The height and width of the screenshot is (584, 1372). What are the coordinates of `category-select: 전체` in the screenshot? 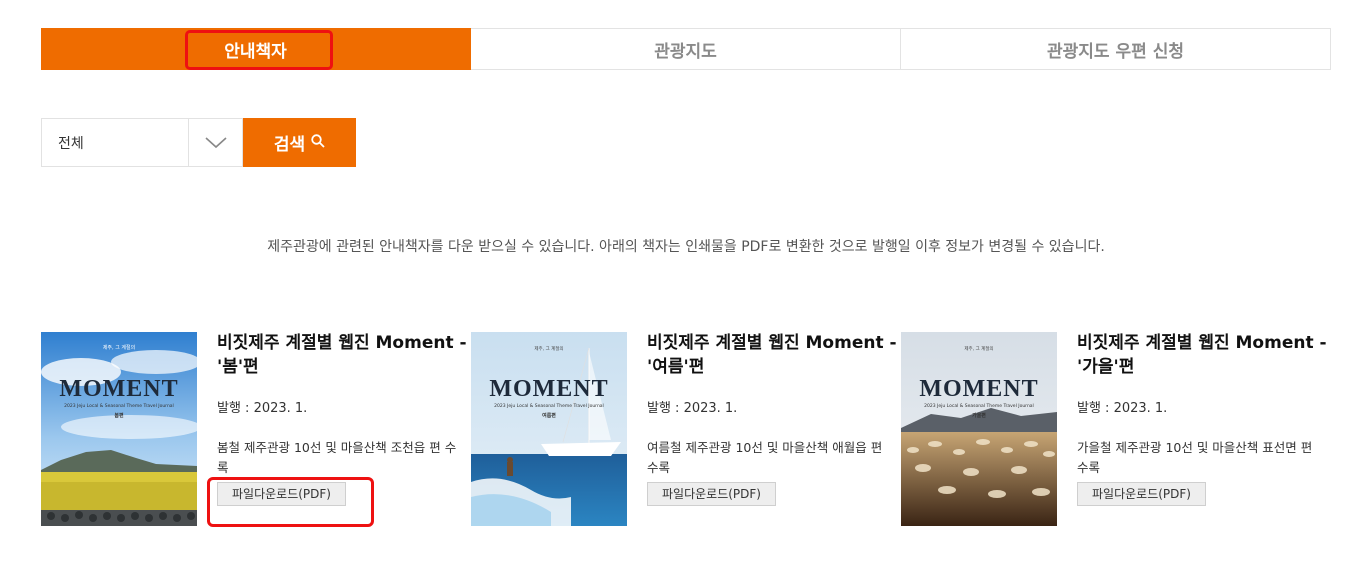 It's located at (142, 142).